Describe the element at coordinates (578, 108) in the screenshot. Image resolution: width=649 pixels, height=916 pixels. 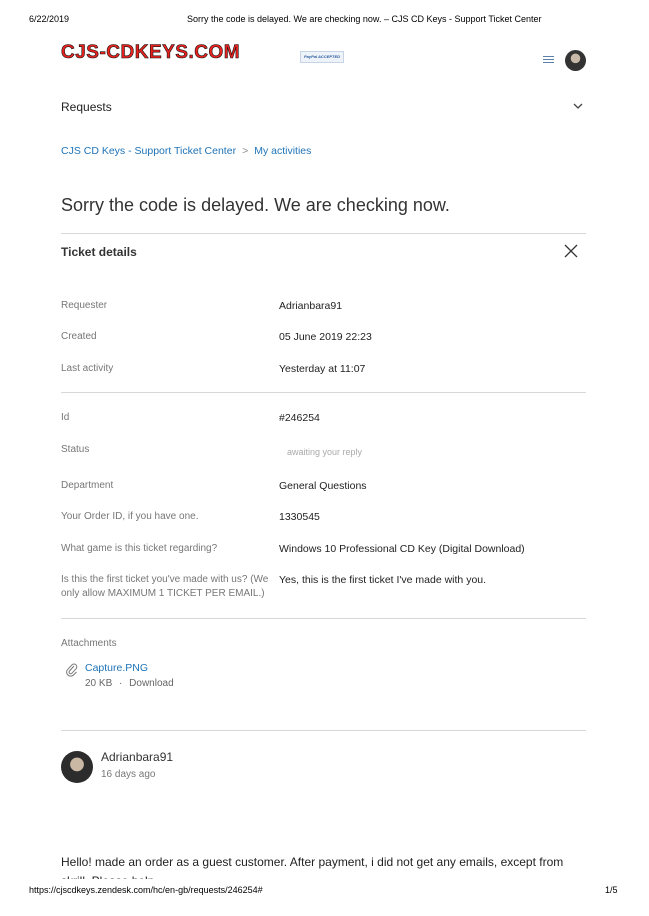
I see `chevron-down-icon` at that location.